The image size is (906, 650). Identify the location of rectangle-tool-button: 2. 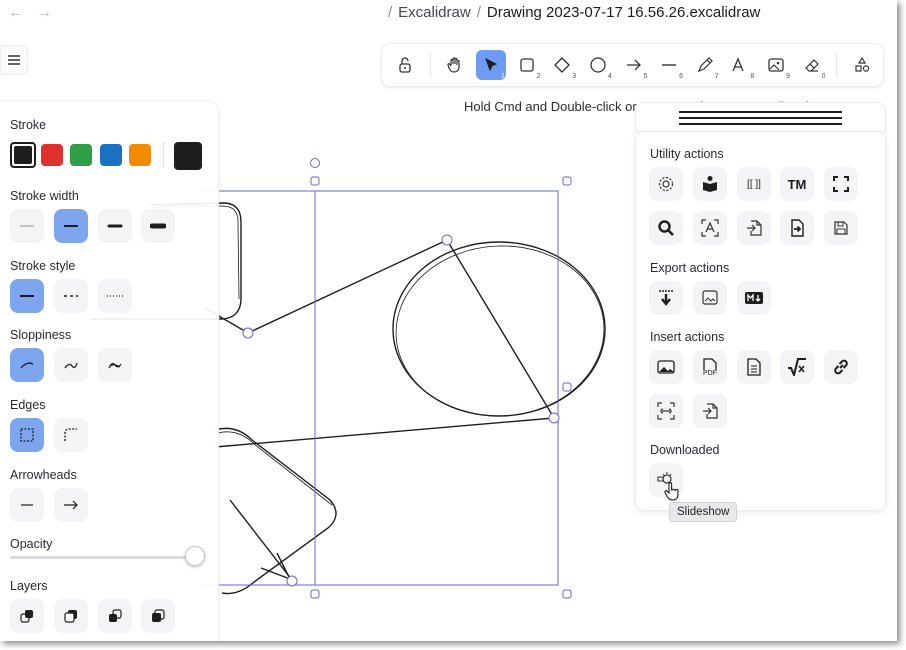
(527, 65).